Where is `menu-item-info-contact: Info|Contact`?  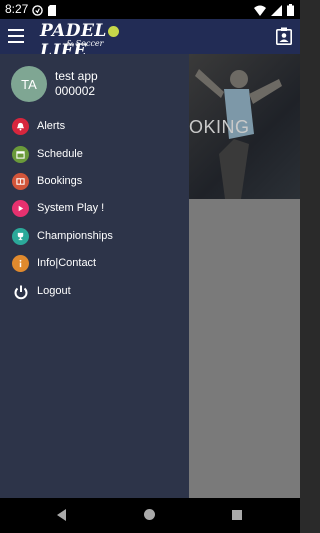 menu-item-info-contact: Info|Contact is located at coordinates (94, 264).